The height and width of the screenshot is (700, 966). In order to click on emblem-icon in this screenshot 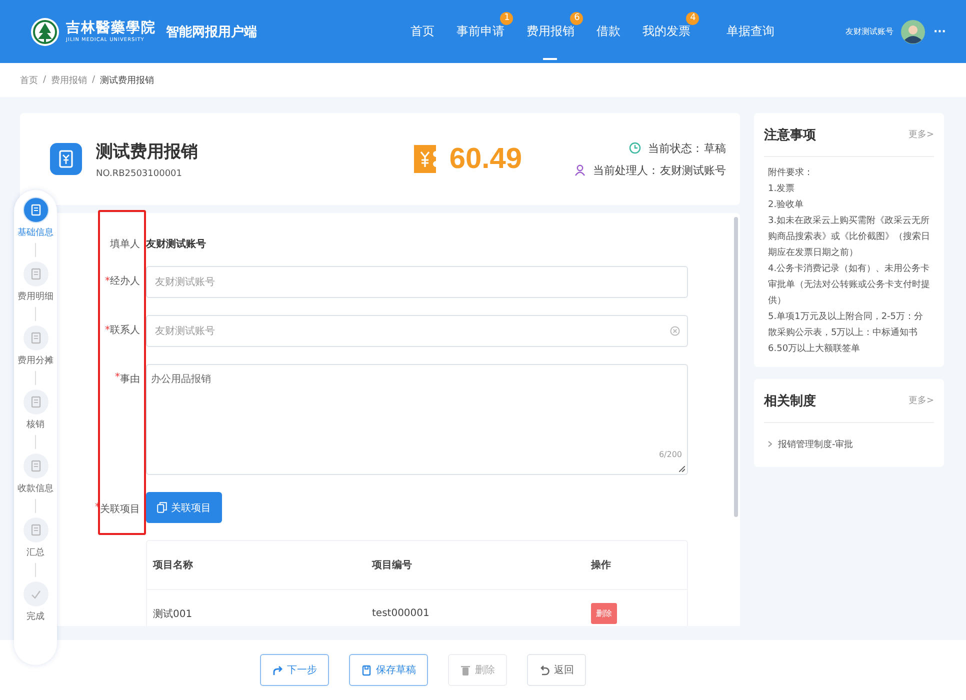, I will do `click(45, 31)`.